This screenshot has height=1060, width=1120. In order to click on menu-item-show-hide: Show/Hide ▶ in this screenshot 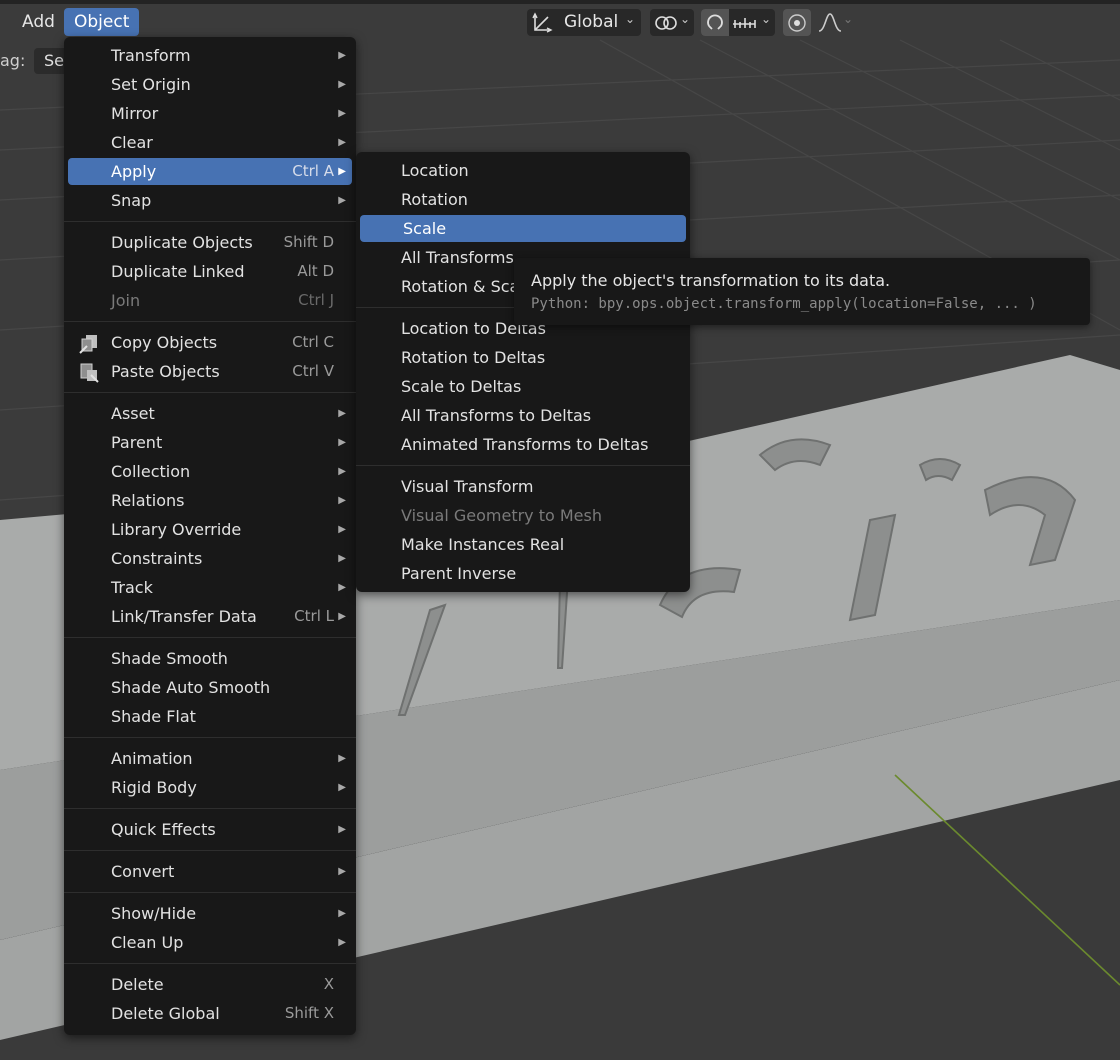, I will do `click(210, 913)`.